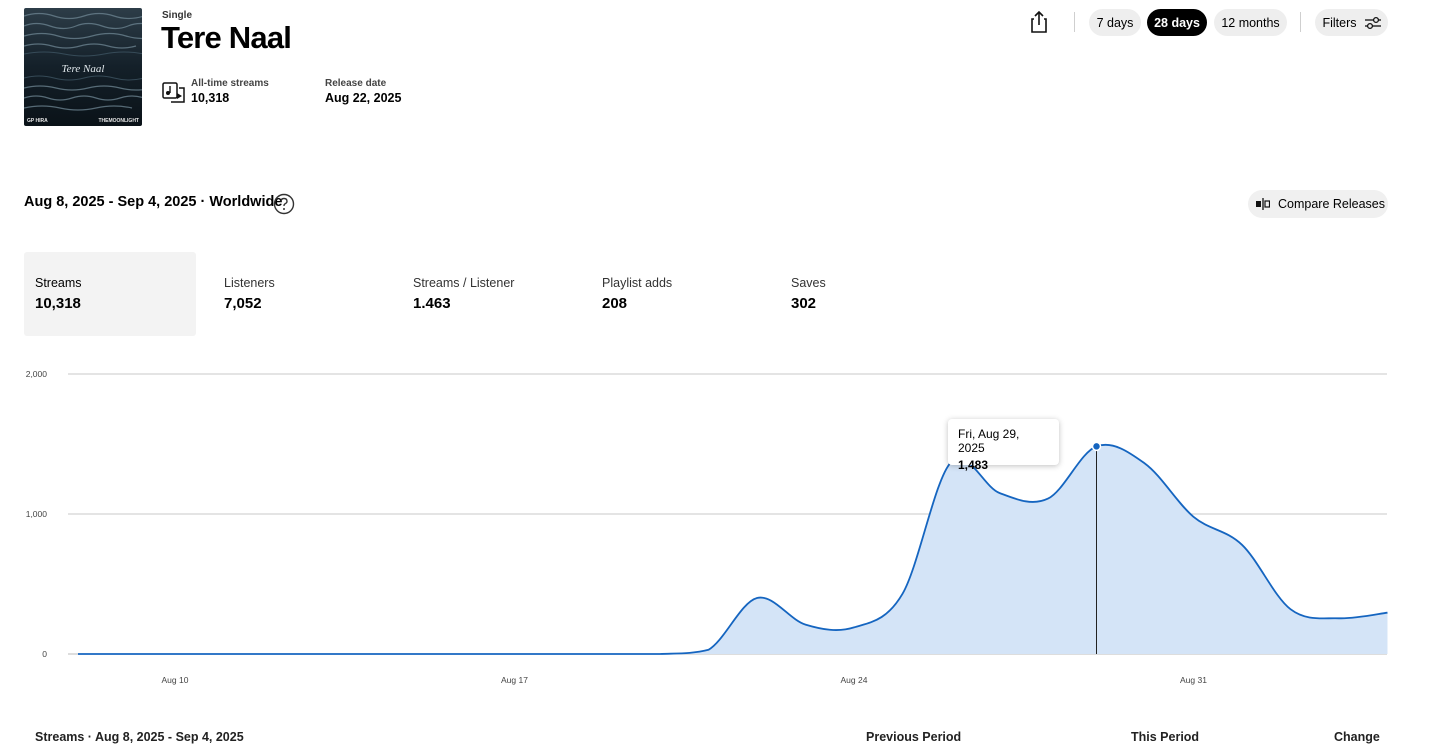 This screenshot has height=745, width=1445. Describe the element at coordinates (110, 294) in the screenshot. I see `metric-streams: Streams 10,318` at that location.